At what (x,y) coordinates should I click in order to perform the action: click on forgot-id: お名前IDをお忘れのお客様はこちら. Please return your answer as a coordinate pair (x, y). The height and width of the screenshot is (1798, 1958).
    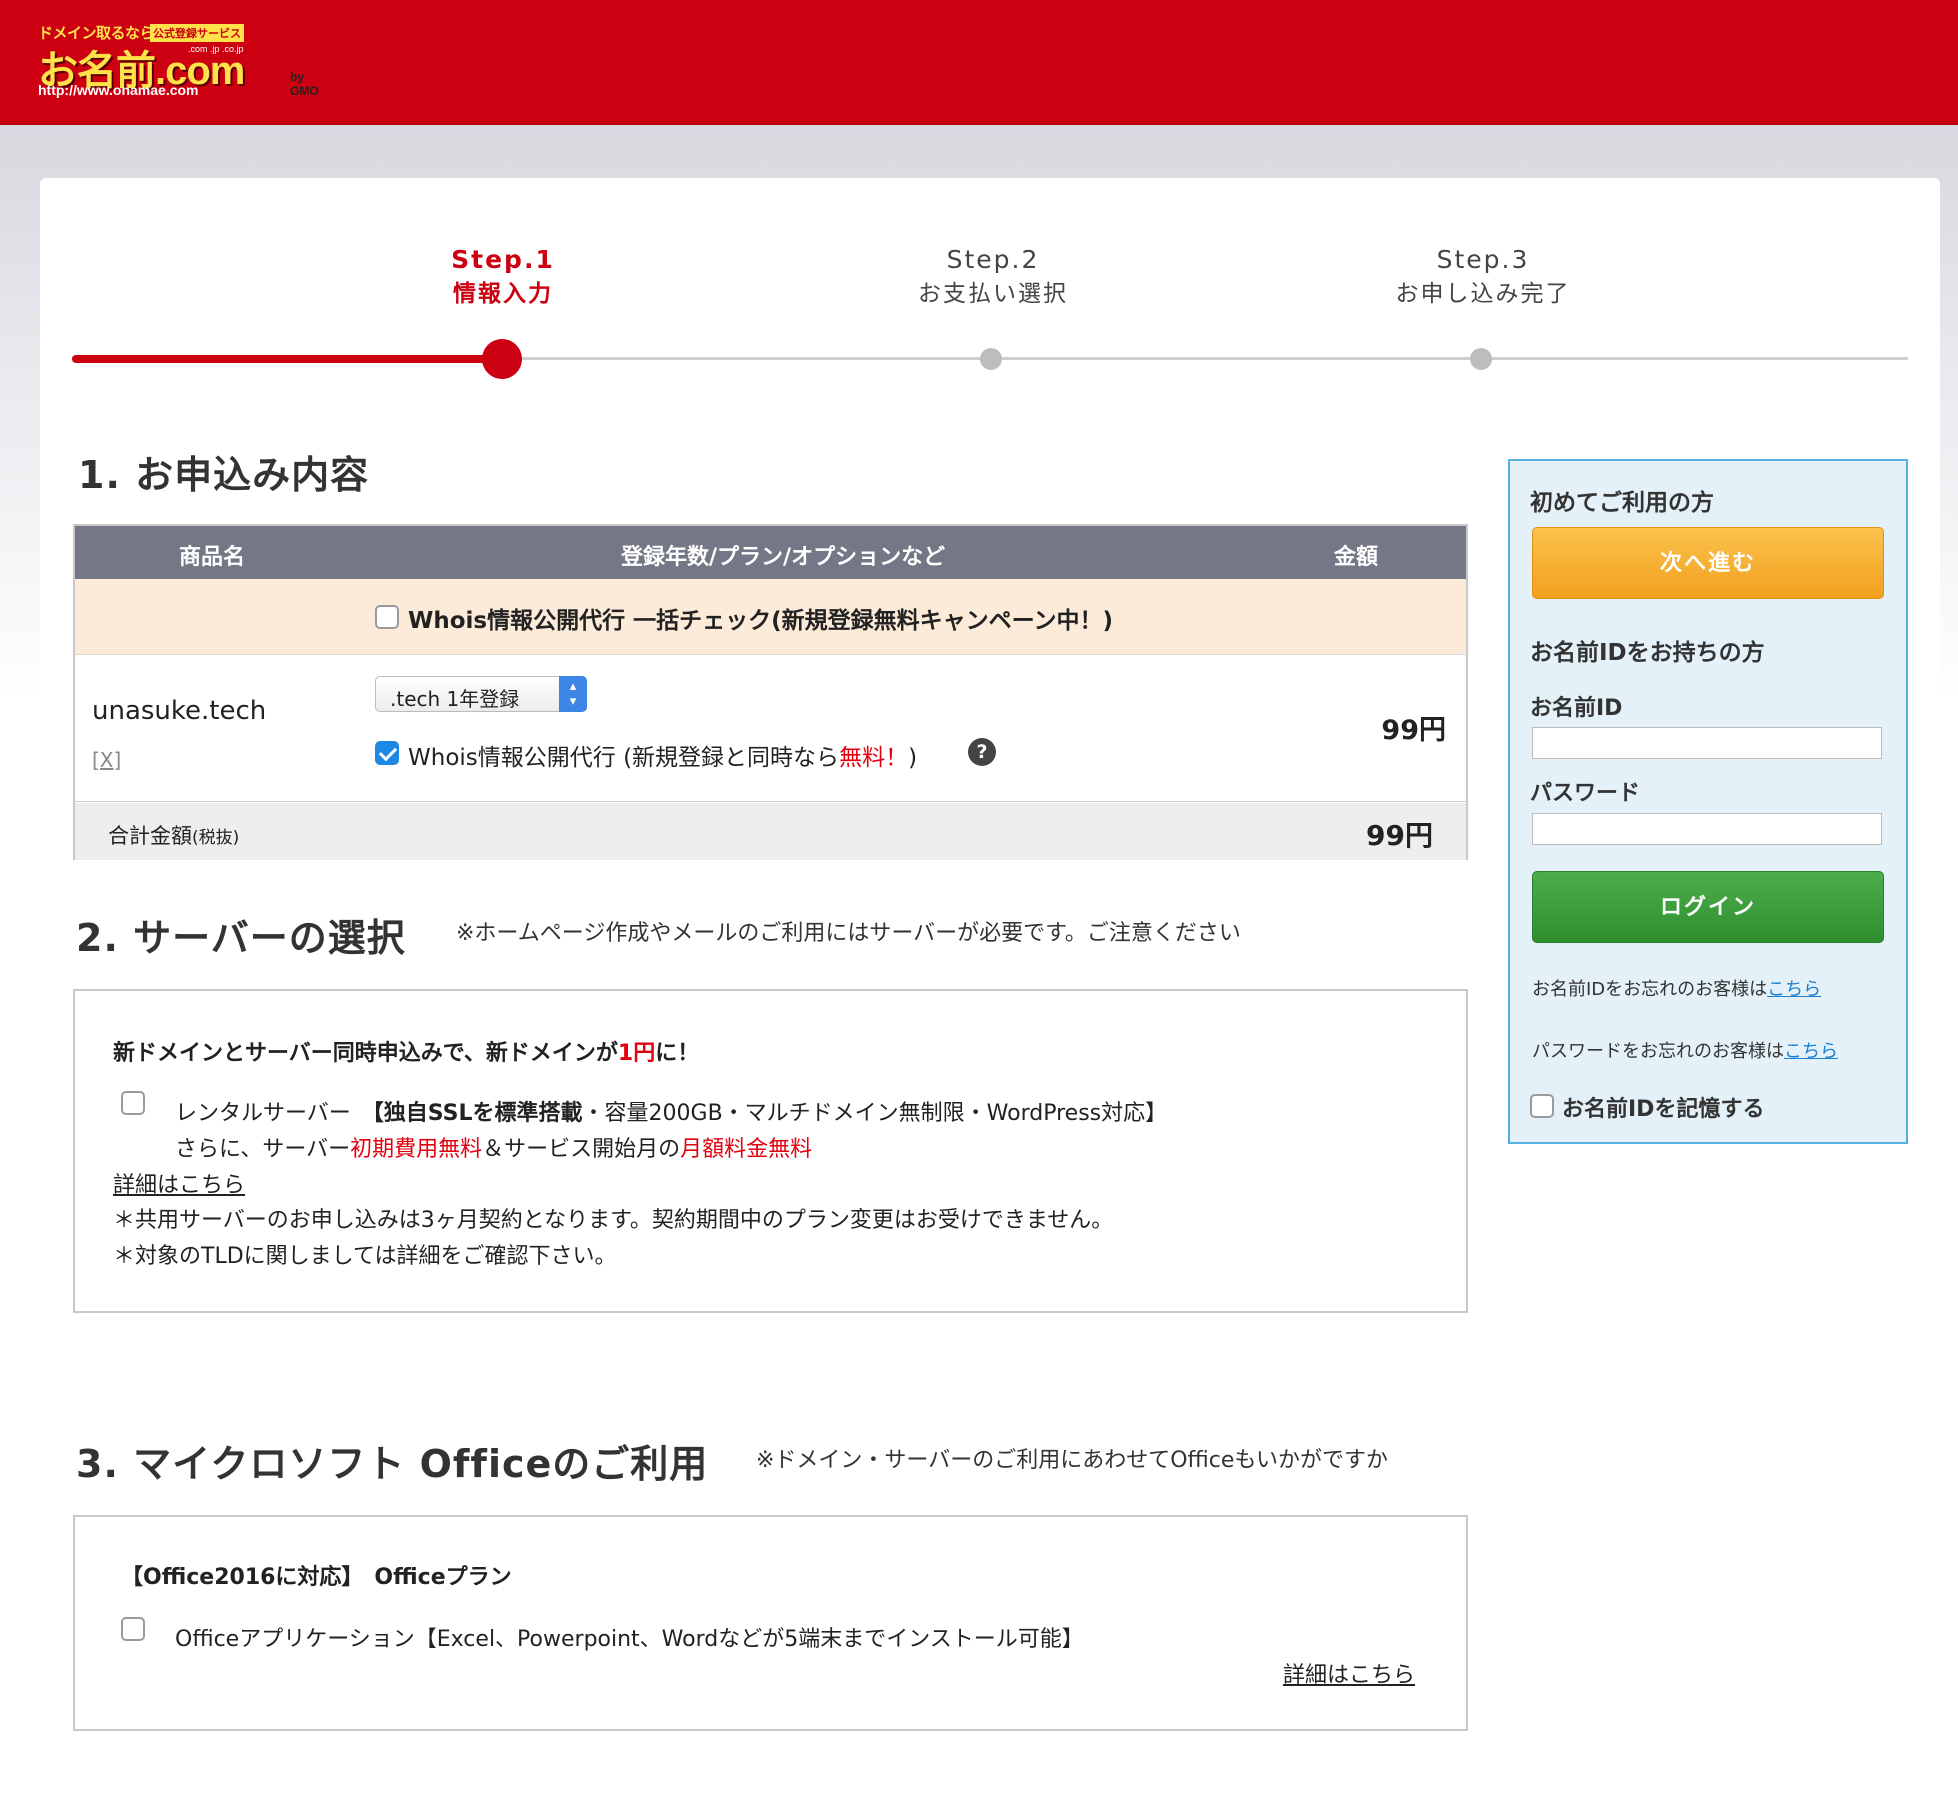
    Looking at the image, I should click on (1676, 988).